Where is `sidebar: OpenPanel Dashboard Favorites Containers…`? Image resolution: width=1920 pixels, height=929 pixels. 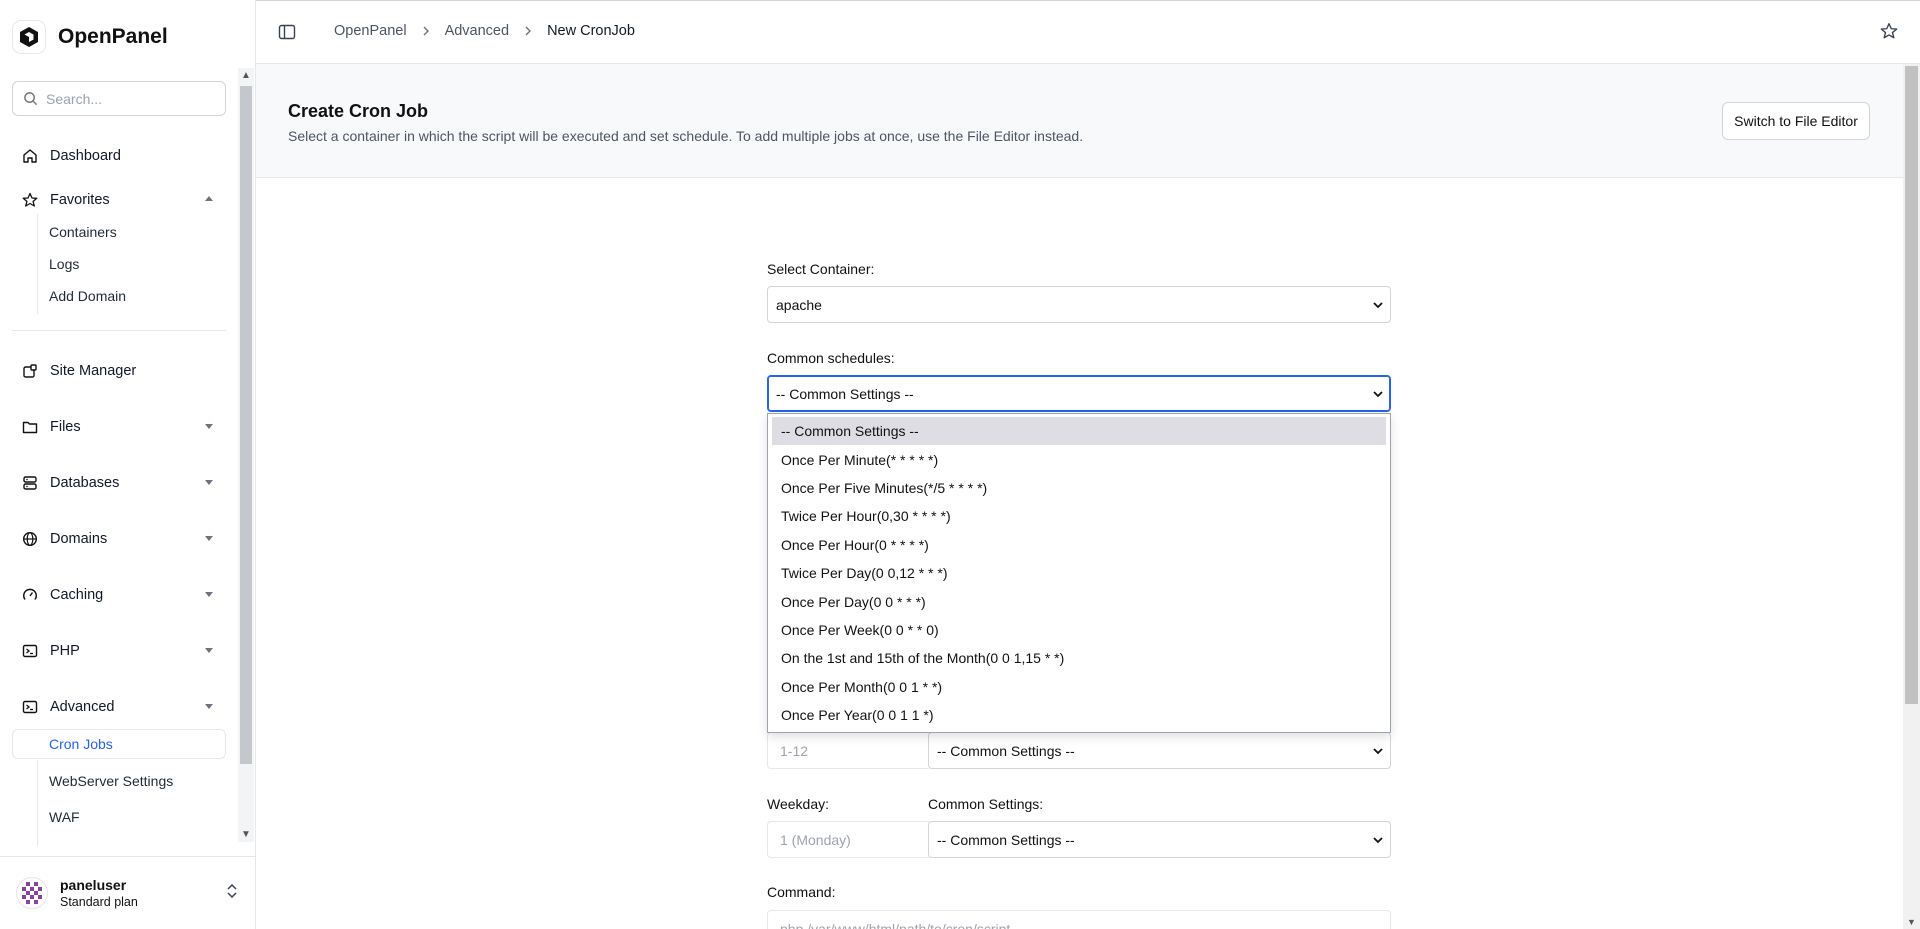 sidebar: OpenPanel Dashboard Favorites Containers… is located at coordinates (128, 464).